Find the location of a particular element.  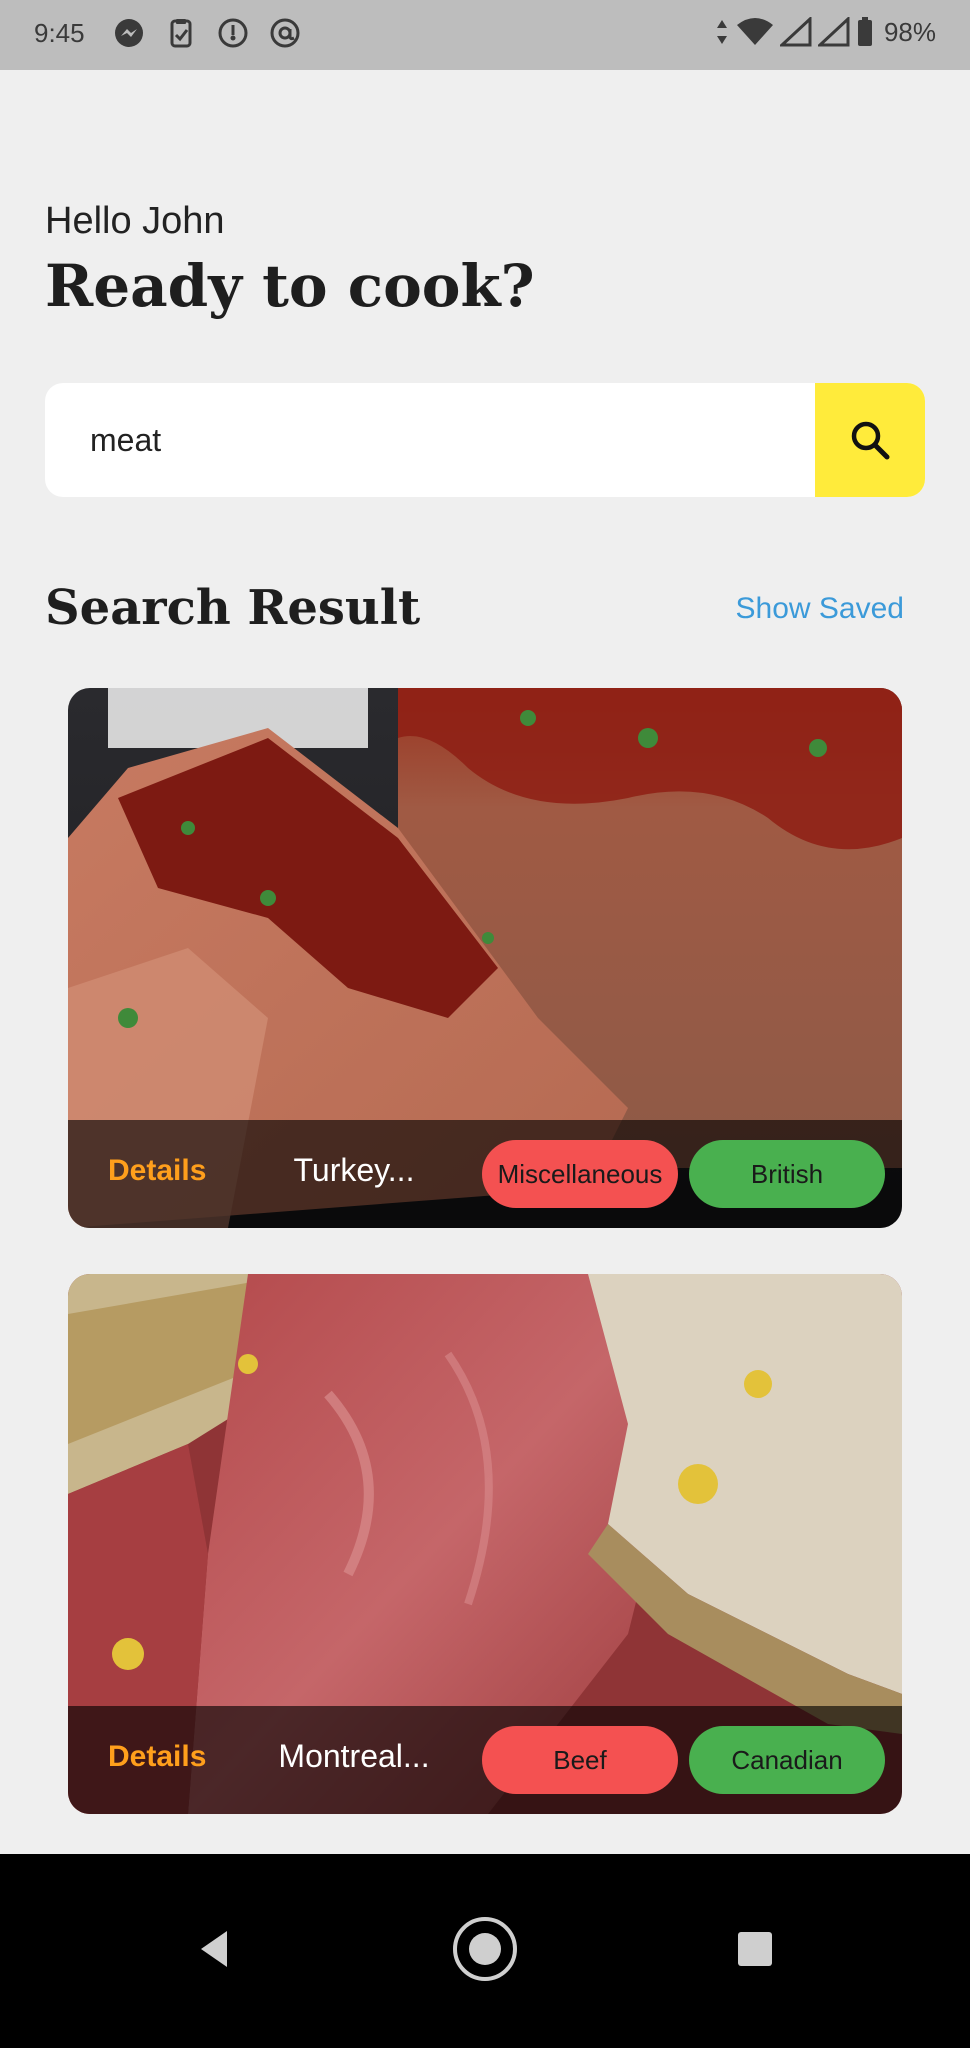

search-input is located at coordinates (430, 440).